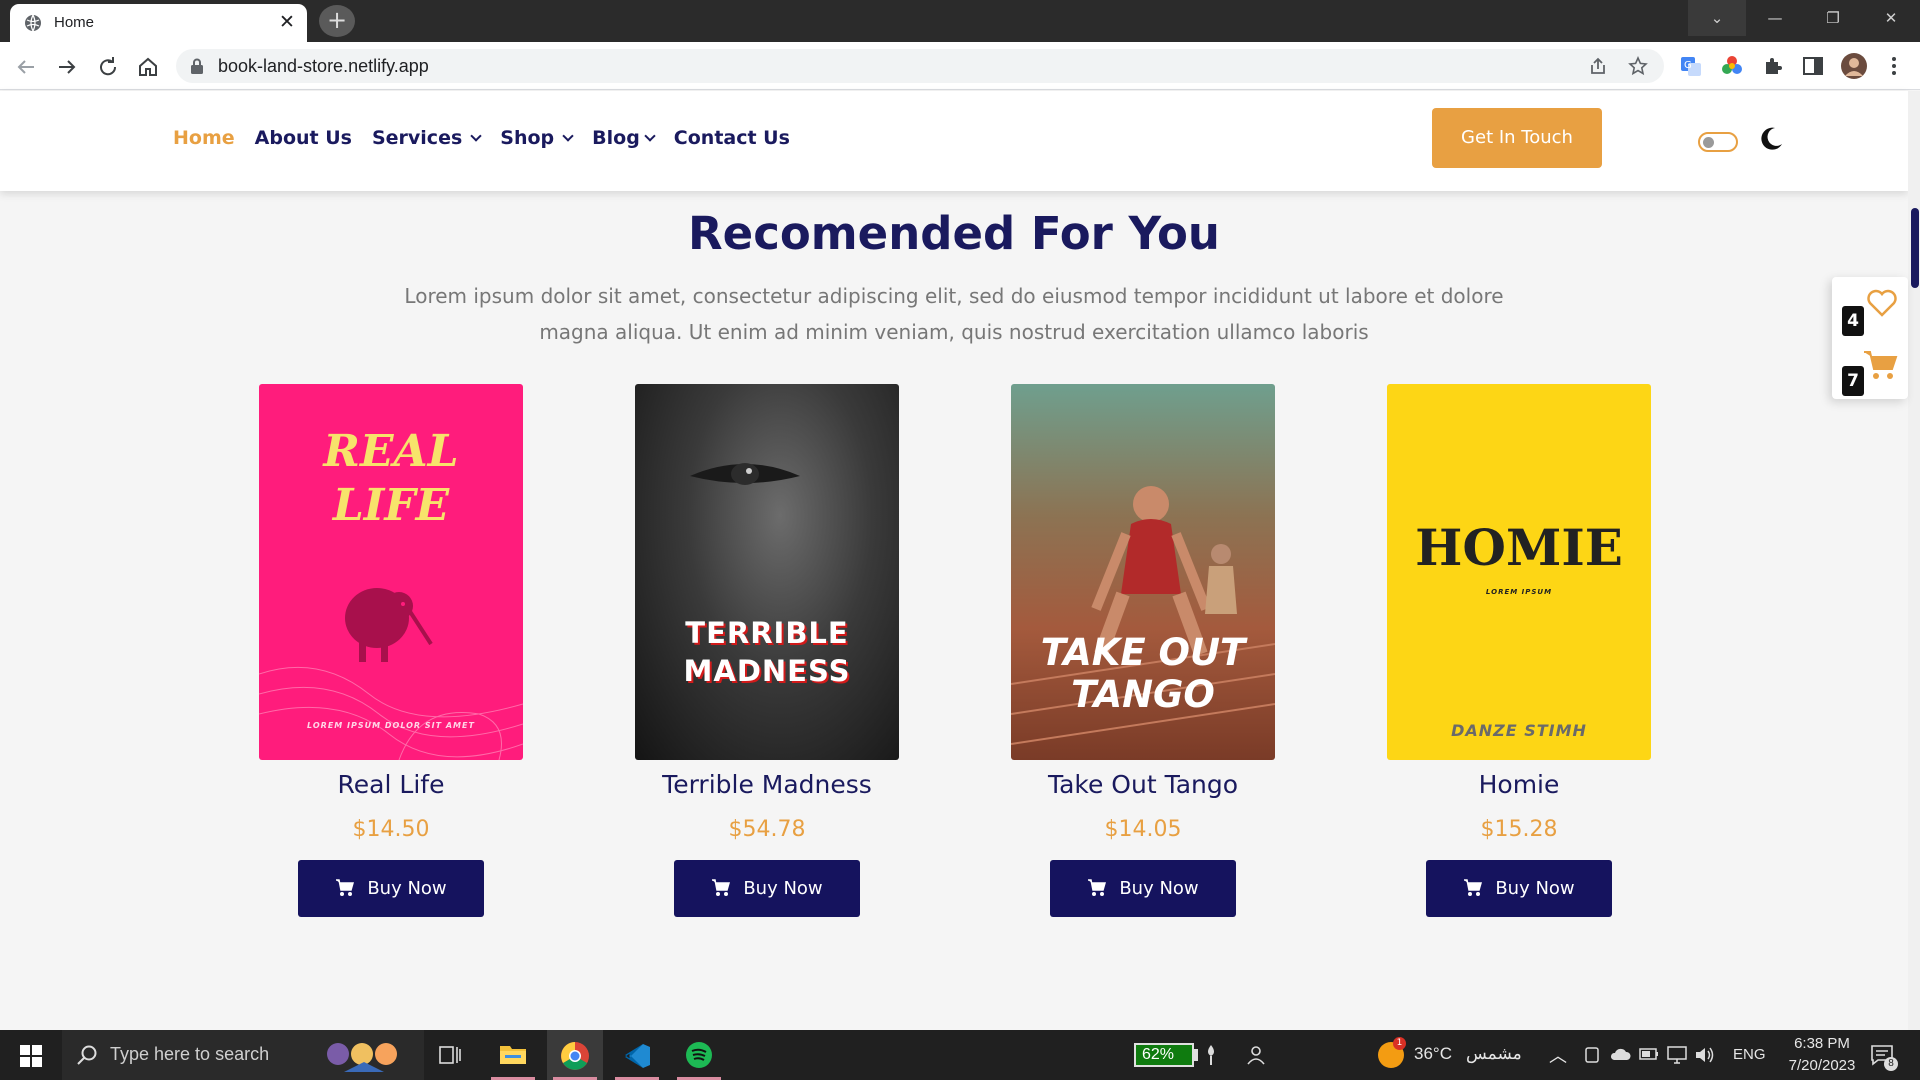 This screenshot has width=1920, height=1080. I want to click on eye-shape, so click(745, 474).